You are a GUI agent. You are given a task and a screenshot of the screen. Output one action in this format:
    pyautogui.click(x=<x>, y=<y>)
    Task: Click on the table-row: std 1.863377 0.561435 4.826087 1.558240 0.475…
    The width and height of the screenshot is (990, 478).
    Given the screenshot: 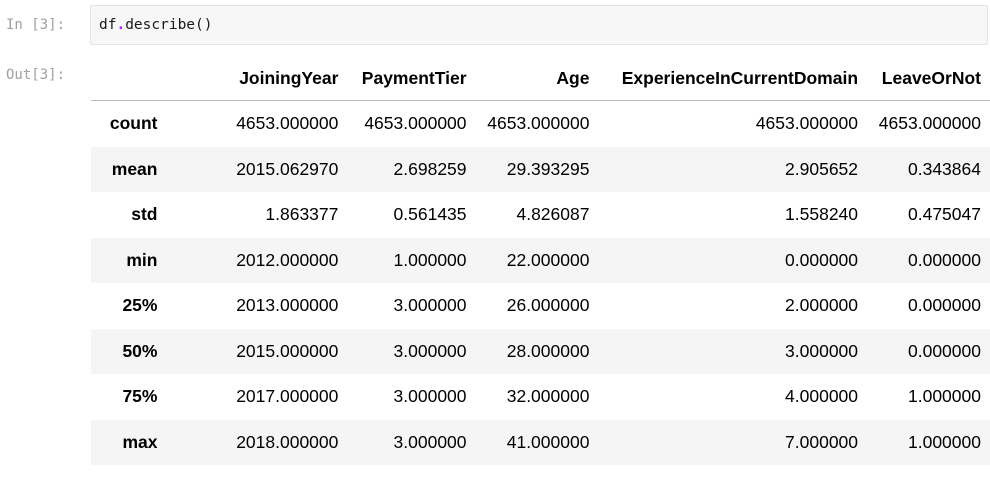 What is the action you would take?
    pyautogui.click(x=540, y=215)
    